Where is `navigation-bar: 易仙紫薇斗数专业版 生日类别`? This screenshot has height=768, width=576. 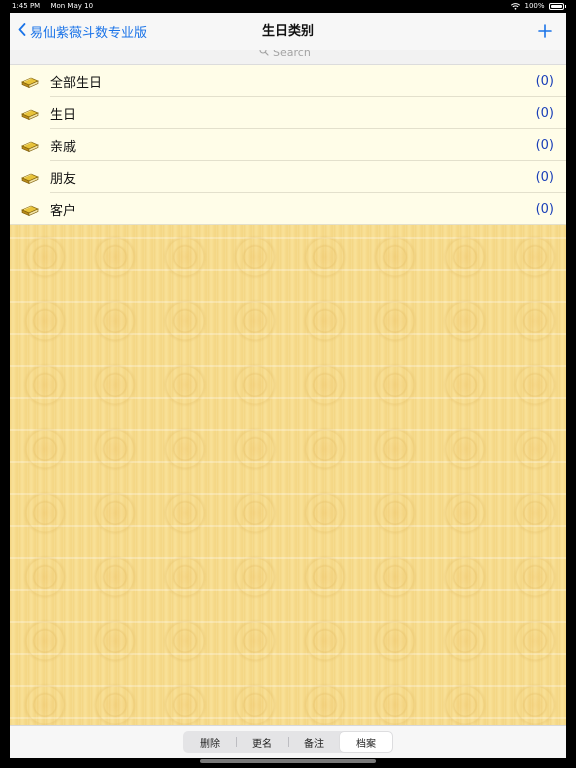 navigation-bar: 易仙紫薇斗数专业版 生日类别 is located at coordinates (288, 32).